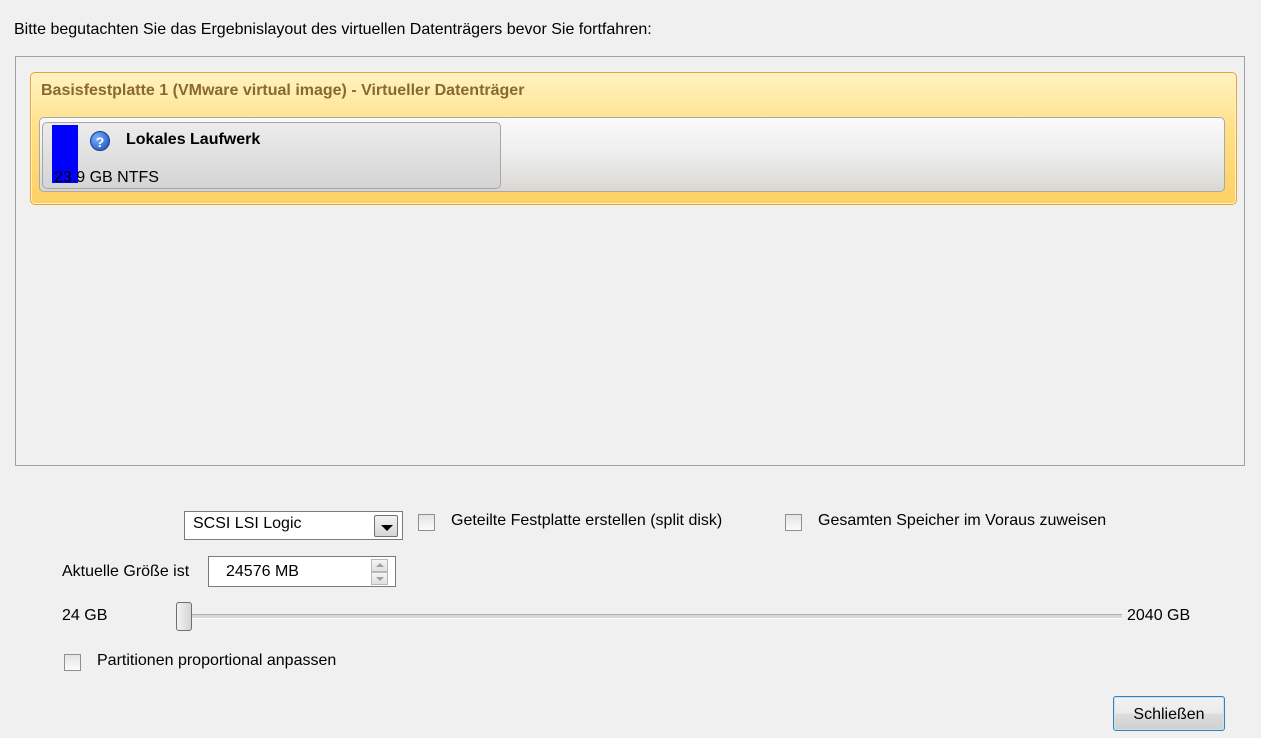  What do you see at coordinates (379, 565) in the screenshot?
I see `spin-up-icon` at bounding box center [379, 565].